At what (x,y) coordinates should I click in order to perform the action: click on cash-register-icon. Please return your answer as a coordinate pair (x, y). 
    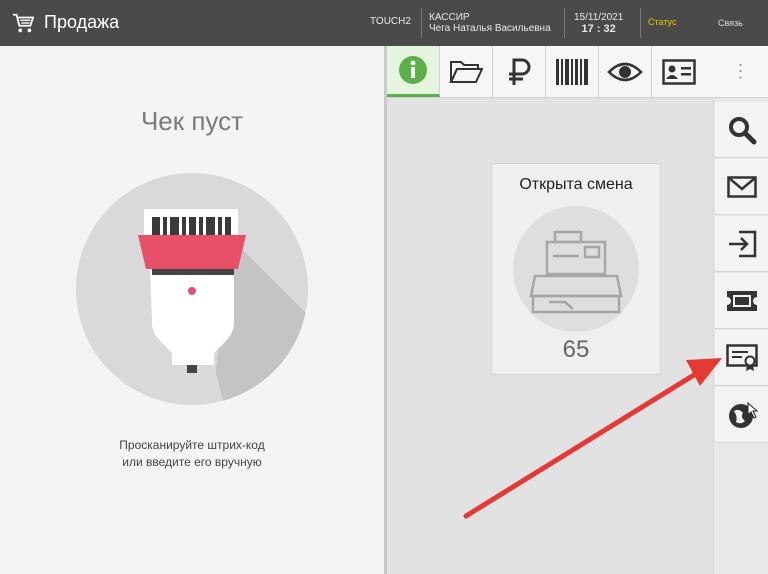
    Looking at the image, I should click on (576, 269).